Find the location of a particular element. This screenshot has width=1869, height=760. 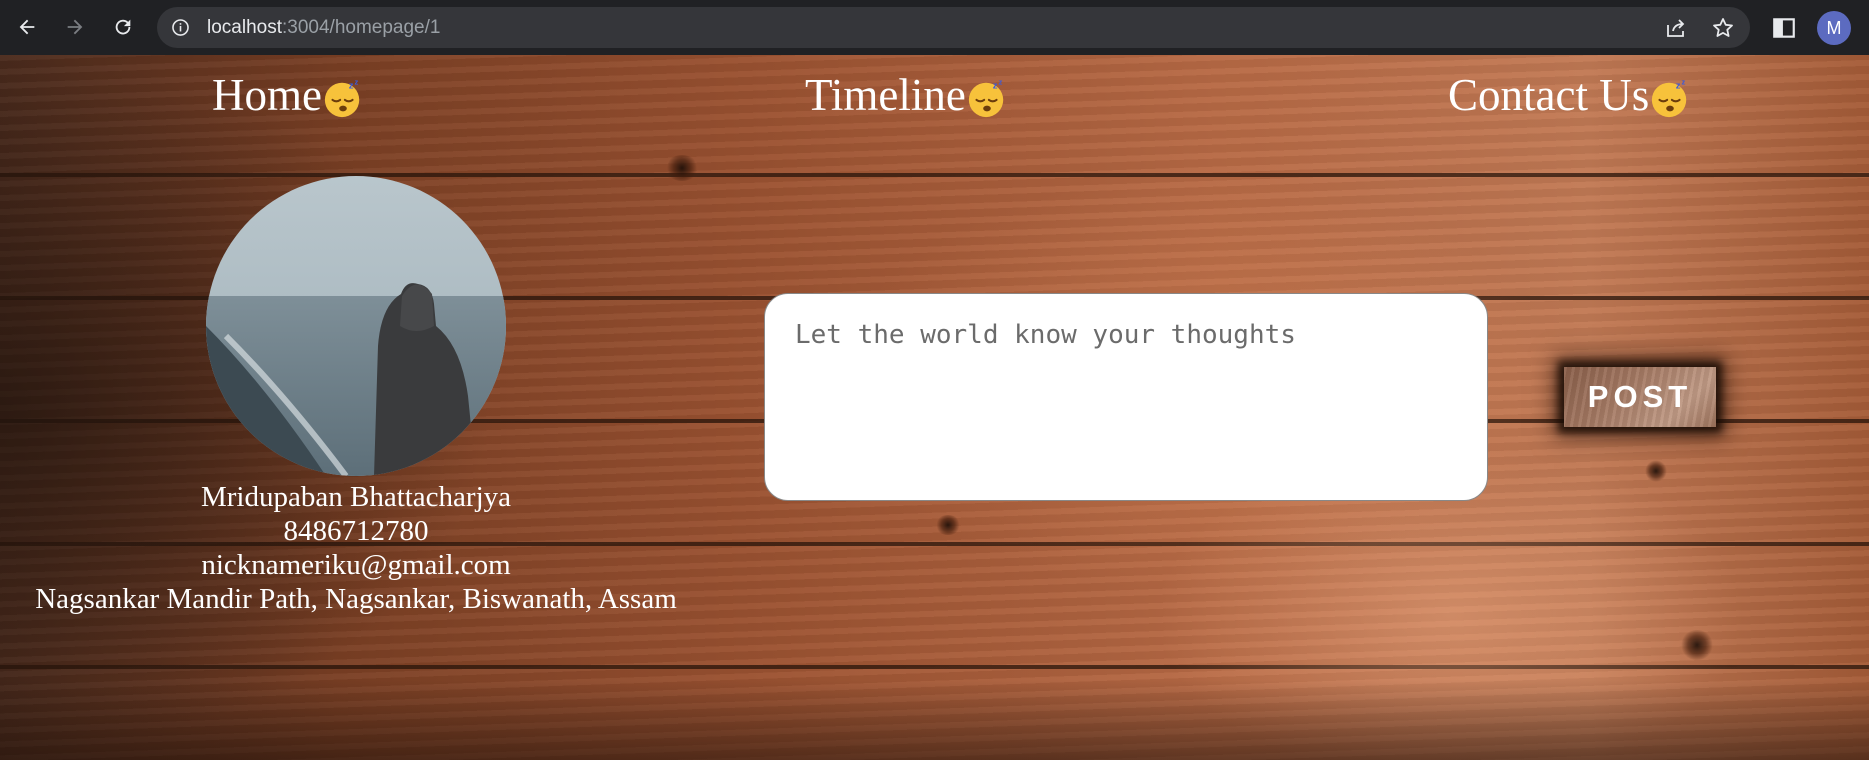

forward-arrow-icon is located at coordinates (75, 27).